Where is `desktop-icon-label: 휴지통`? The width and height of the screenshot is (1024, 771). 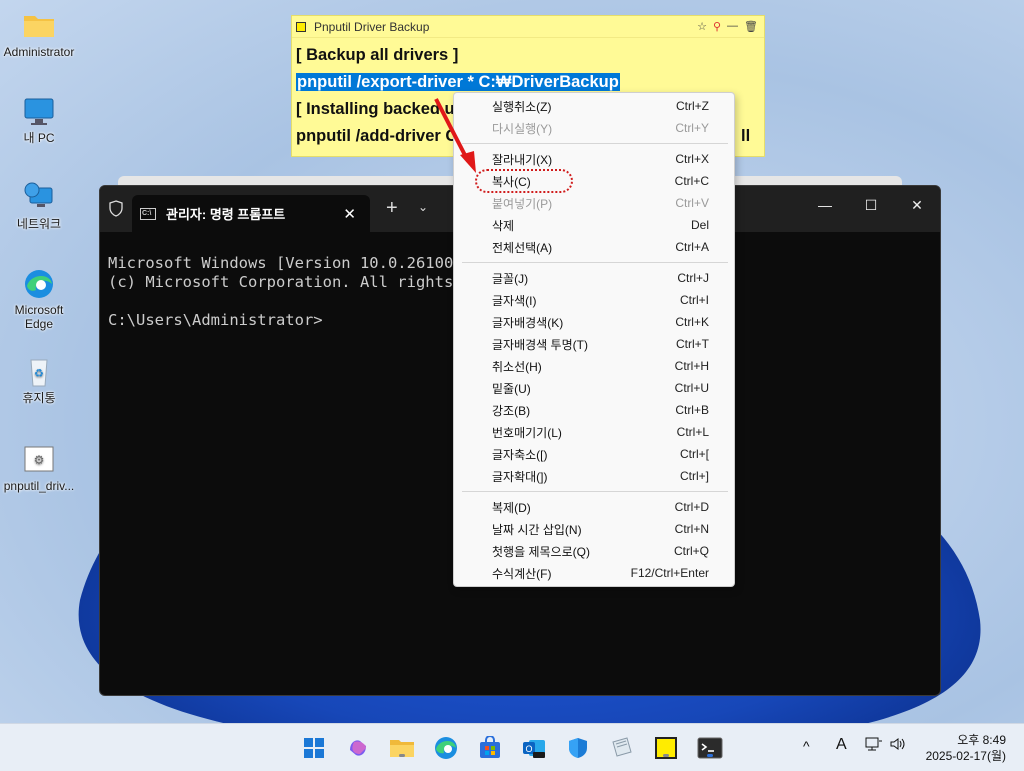 desktop-icon-label: 휴지통 is located at coordinates (39, 398).